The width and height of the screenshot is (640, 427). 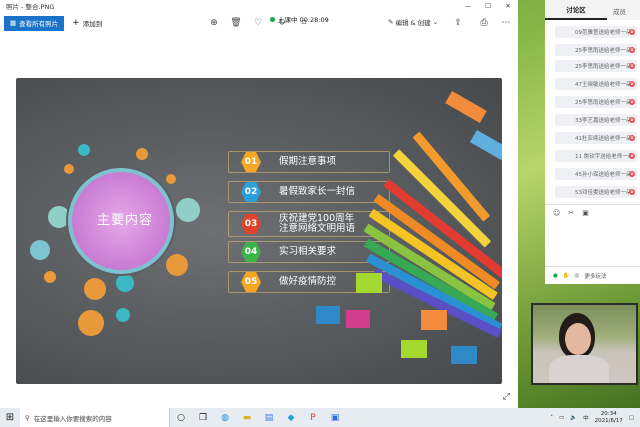 What do you see at coordinates (39, 24) in the screenshot?
I see `view-all-label: 查看所有照片` at bounding box center [39, 24].